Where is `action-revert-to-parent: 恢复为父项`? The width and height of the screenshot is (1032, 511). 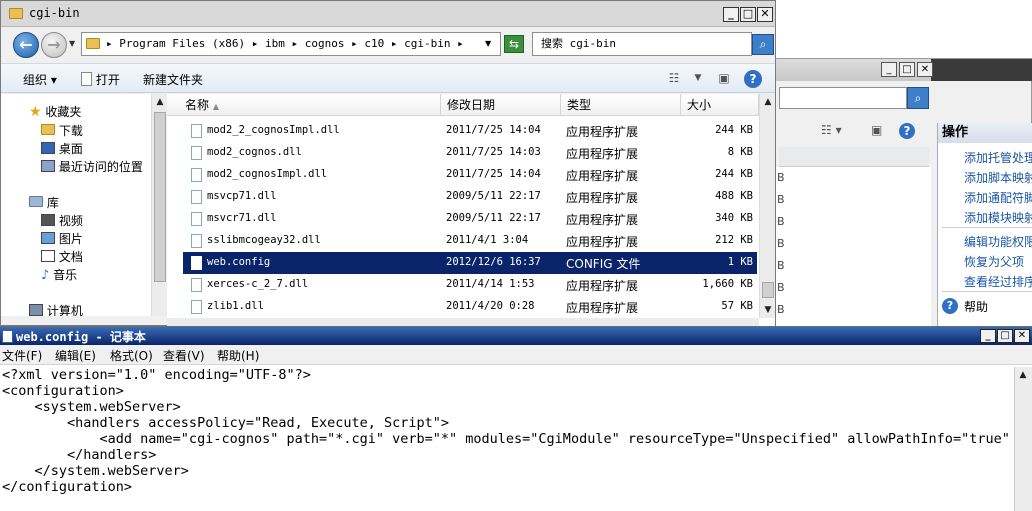 action-revert-to-parent: 恢复为父项 is located at coordinates (994, 261).